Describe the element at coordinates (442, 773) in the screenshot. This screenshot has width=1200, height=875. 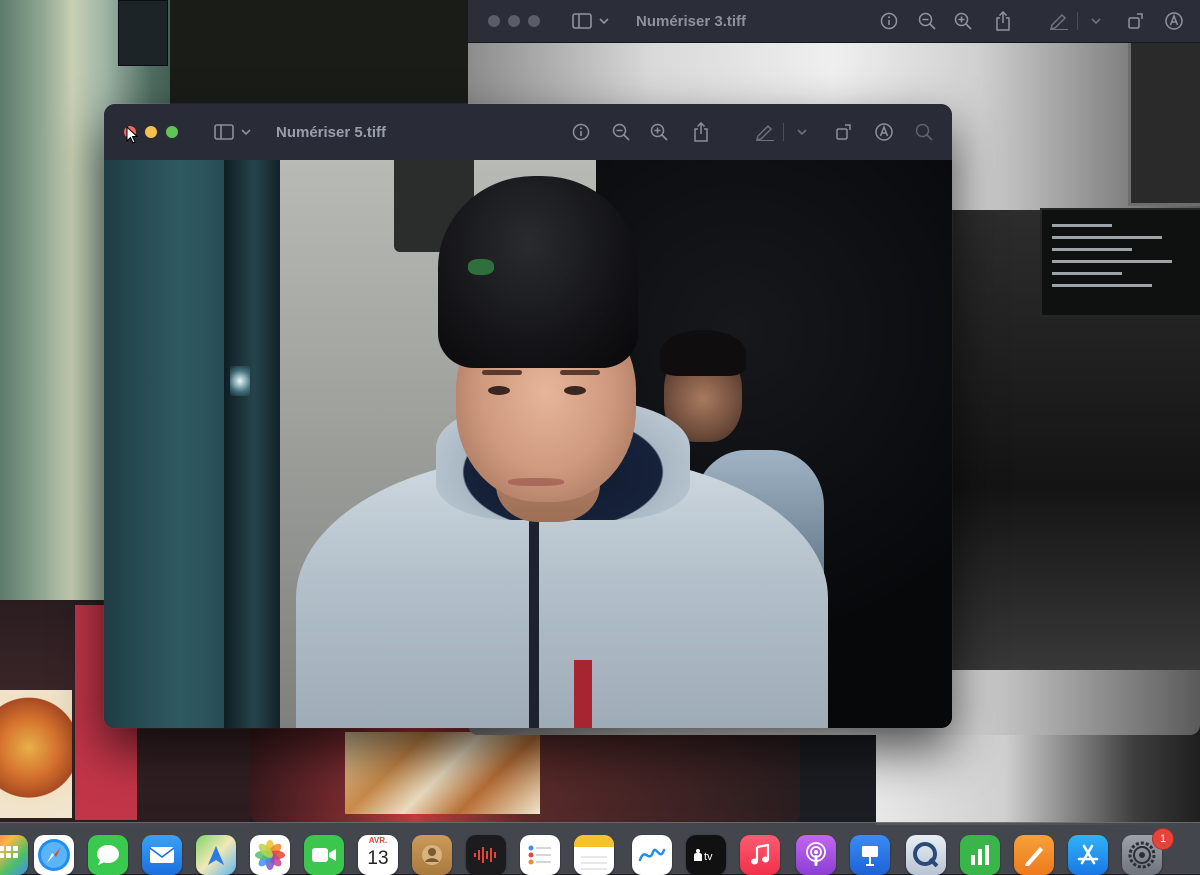
I see `background-menu-board` at that location.